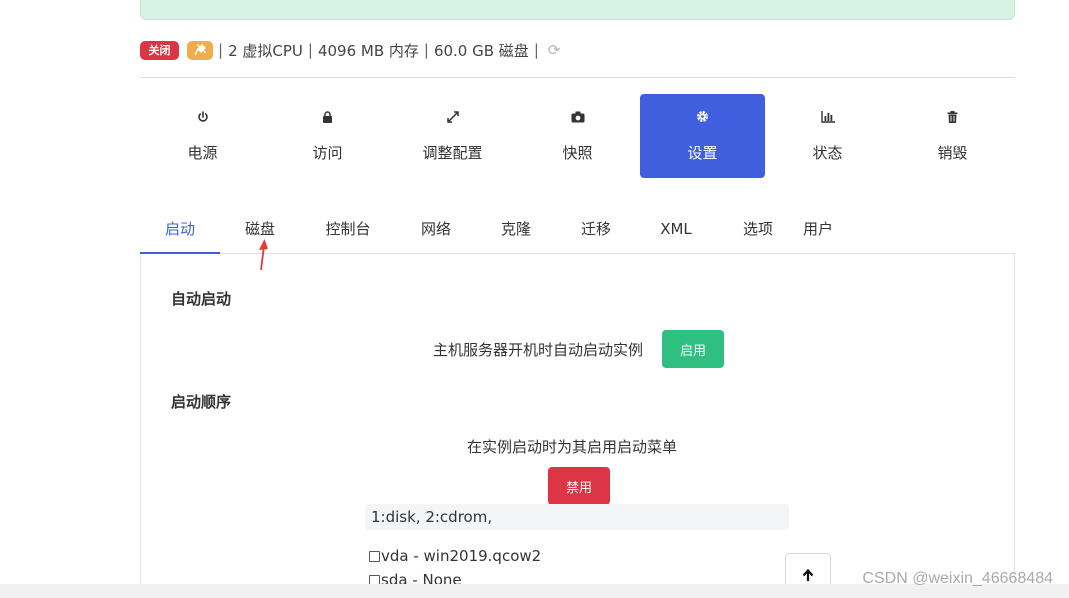  Describe the element at coordinates (827, 136) in the screenshot. I see `stats-action: 状态` at that location.